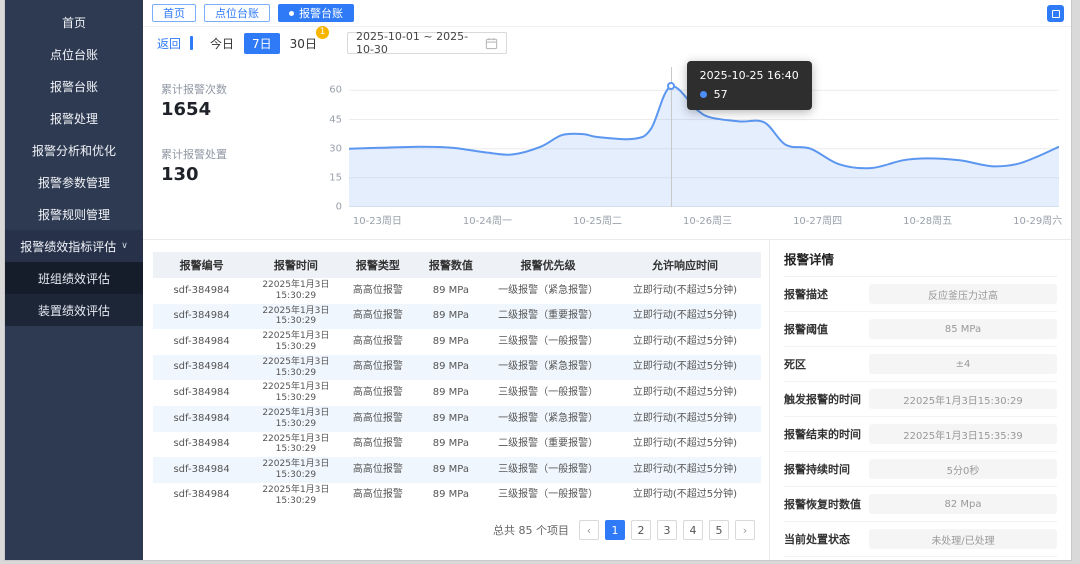 The image size is (1080, 564). Describe the element at coordinates (963, 399) in the screenshot. I see `detail-value: 22025年1月3日15:30:29` at that location.